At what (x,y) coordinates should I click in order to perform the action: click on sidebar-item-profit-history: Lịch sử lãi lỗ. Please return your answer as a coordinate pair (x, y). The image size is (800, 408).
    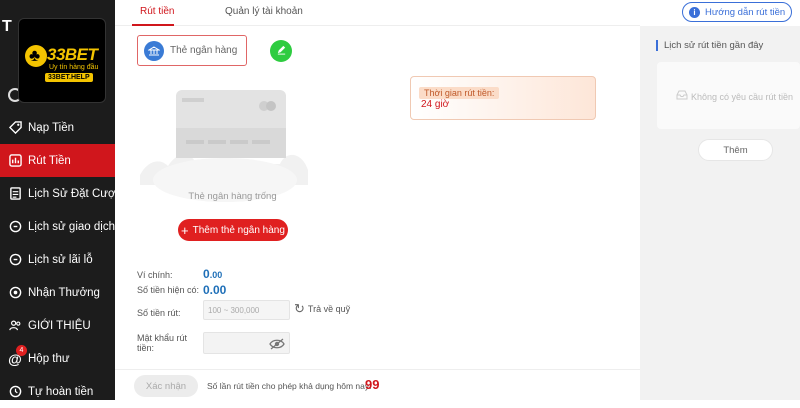
    Looking at the image, I should click on (57, 259).